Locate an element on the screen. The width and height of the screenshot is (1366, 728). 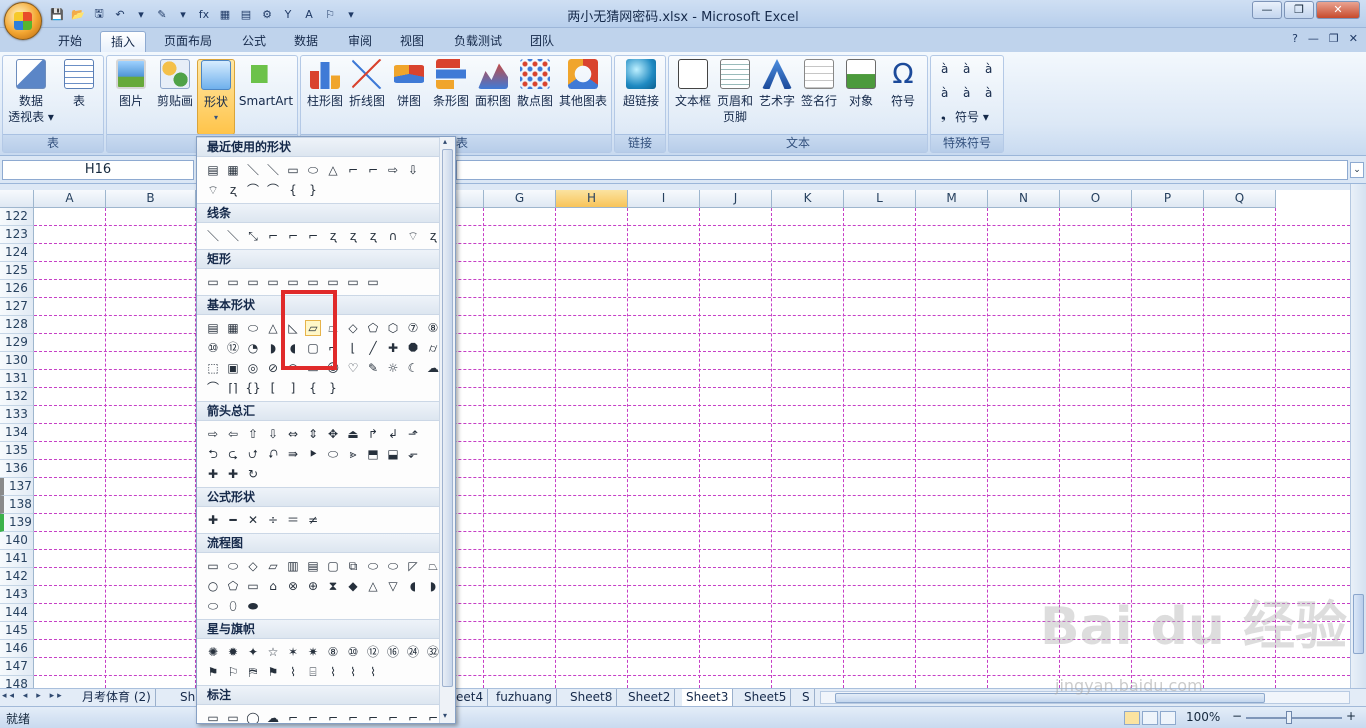
column-header-l: L is located at coordinates (880, 199).